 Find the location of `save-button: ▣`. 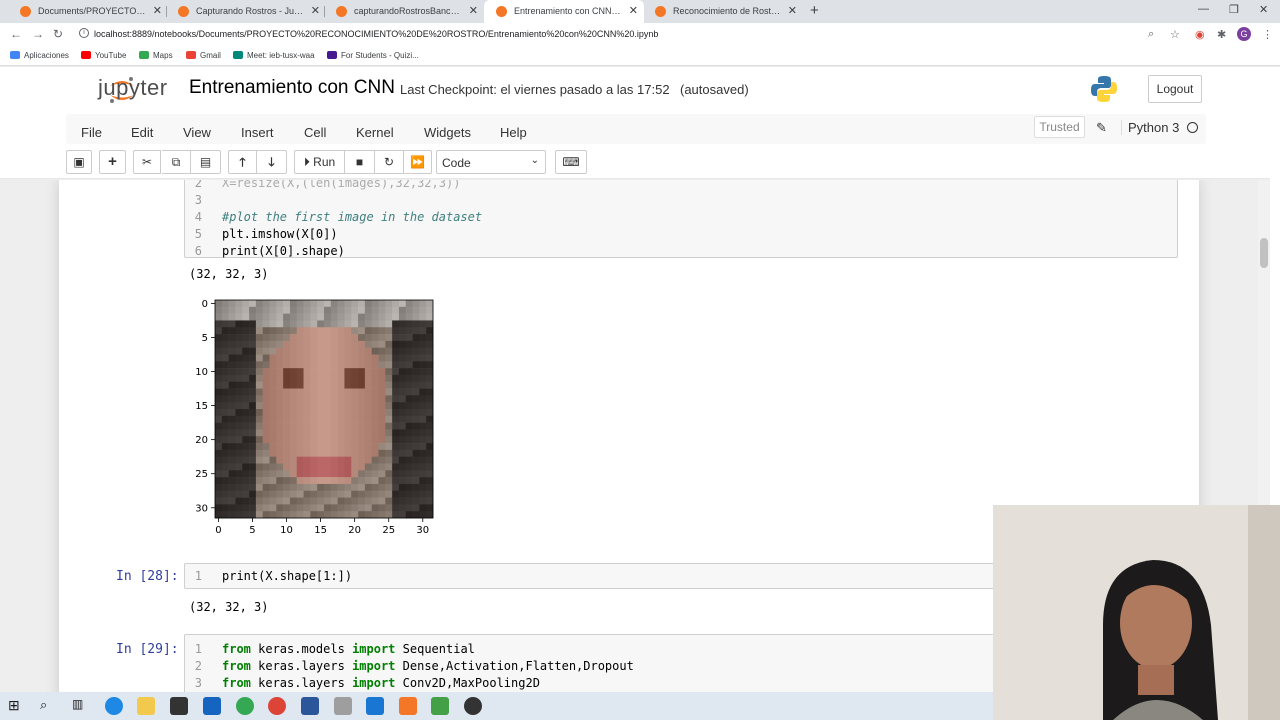

save-button: ▣ is located at coordinates (79, 162).